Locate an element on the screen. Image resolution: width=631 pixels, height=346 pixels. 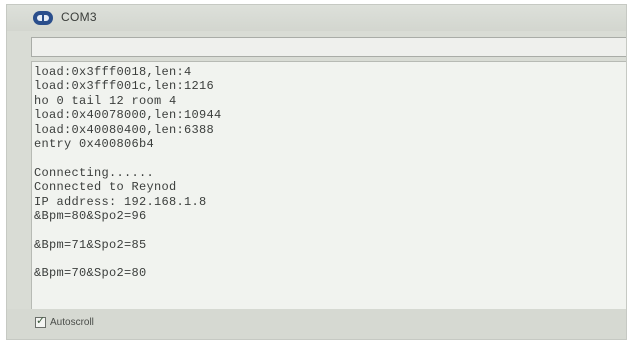
autoscroll-toggle: ✓ Autoscroll is located at coordinates (64, 321).